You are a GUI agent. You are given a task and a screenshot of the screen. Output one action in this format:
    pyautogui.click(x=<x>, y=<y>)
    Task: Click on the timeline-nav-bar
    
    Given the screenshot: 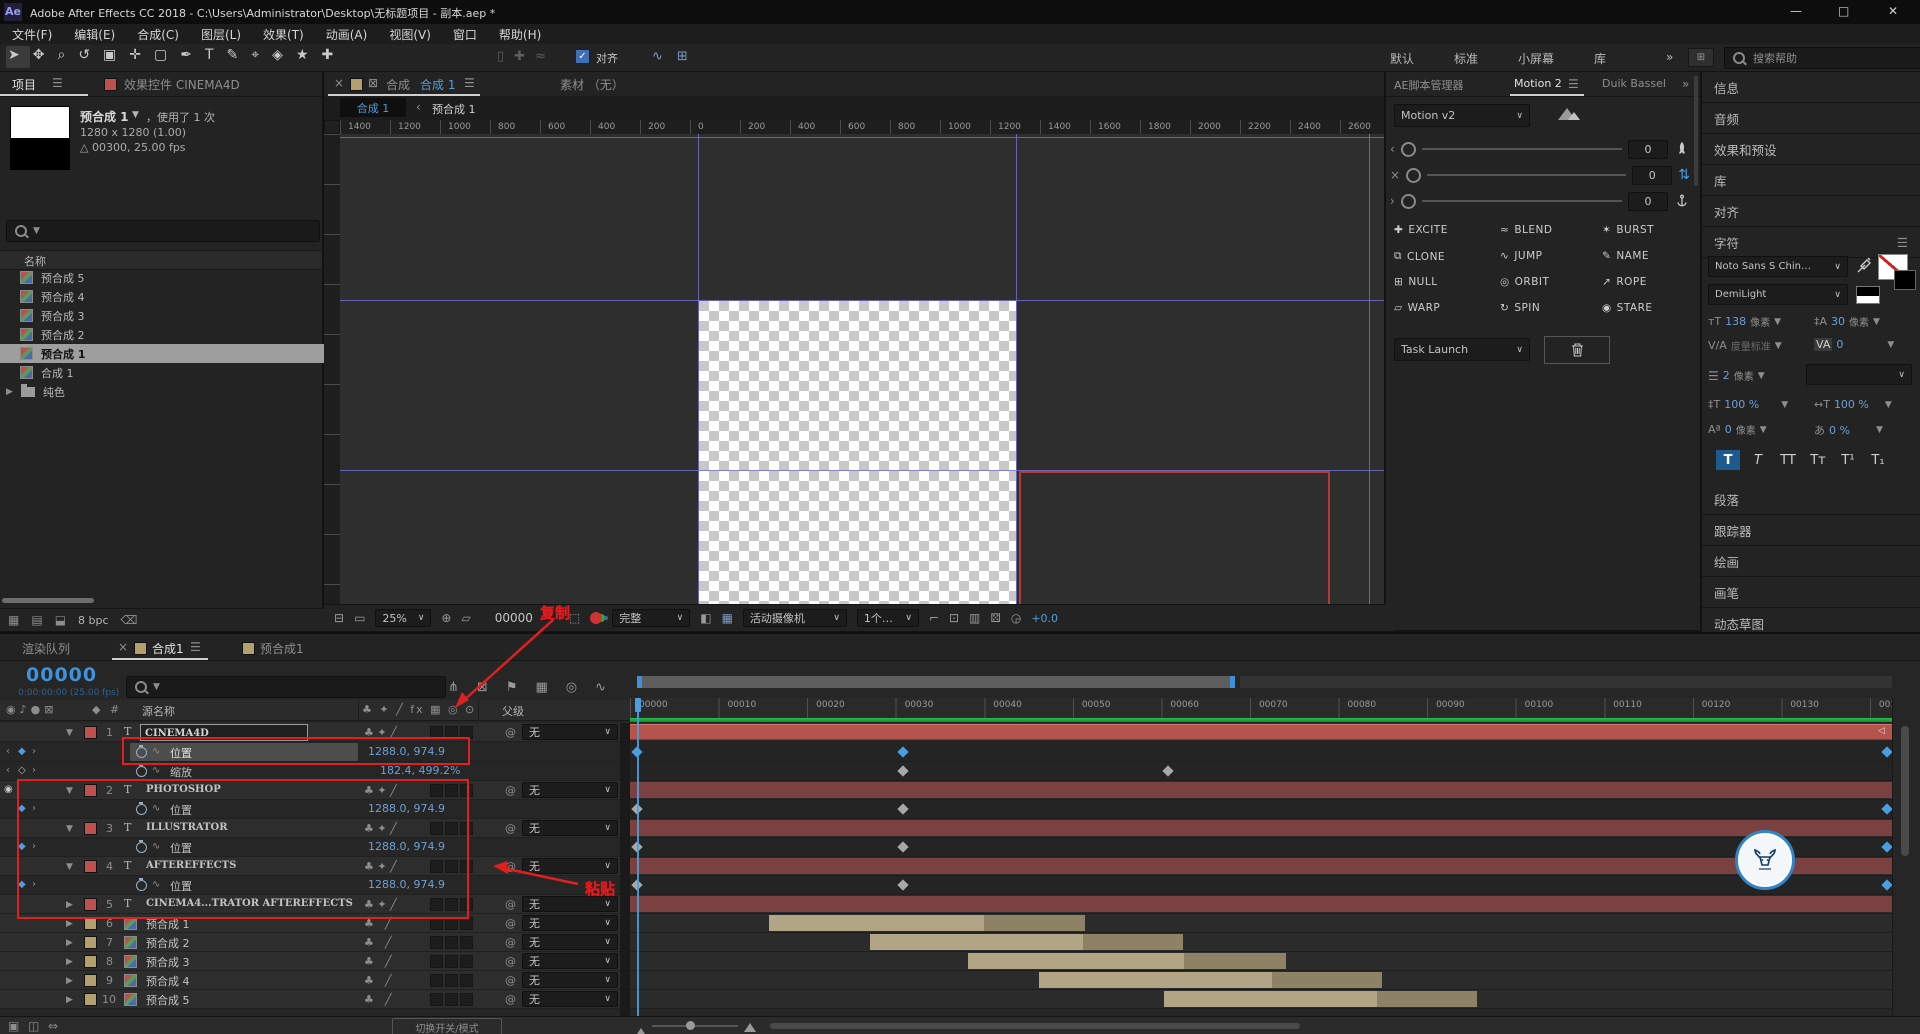 What is the action you would take?
    pyautogui.click(x=936, y=682)
    